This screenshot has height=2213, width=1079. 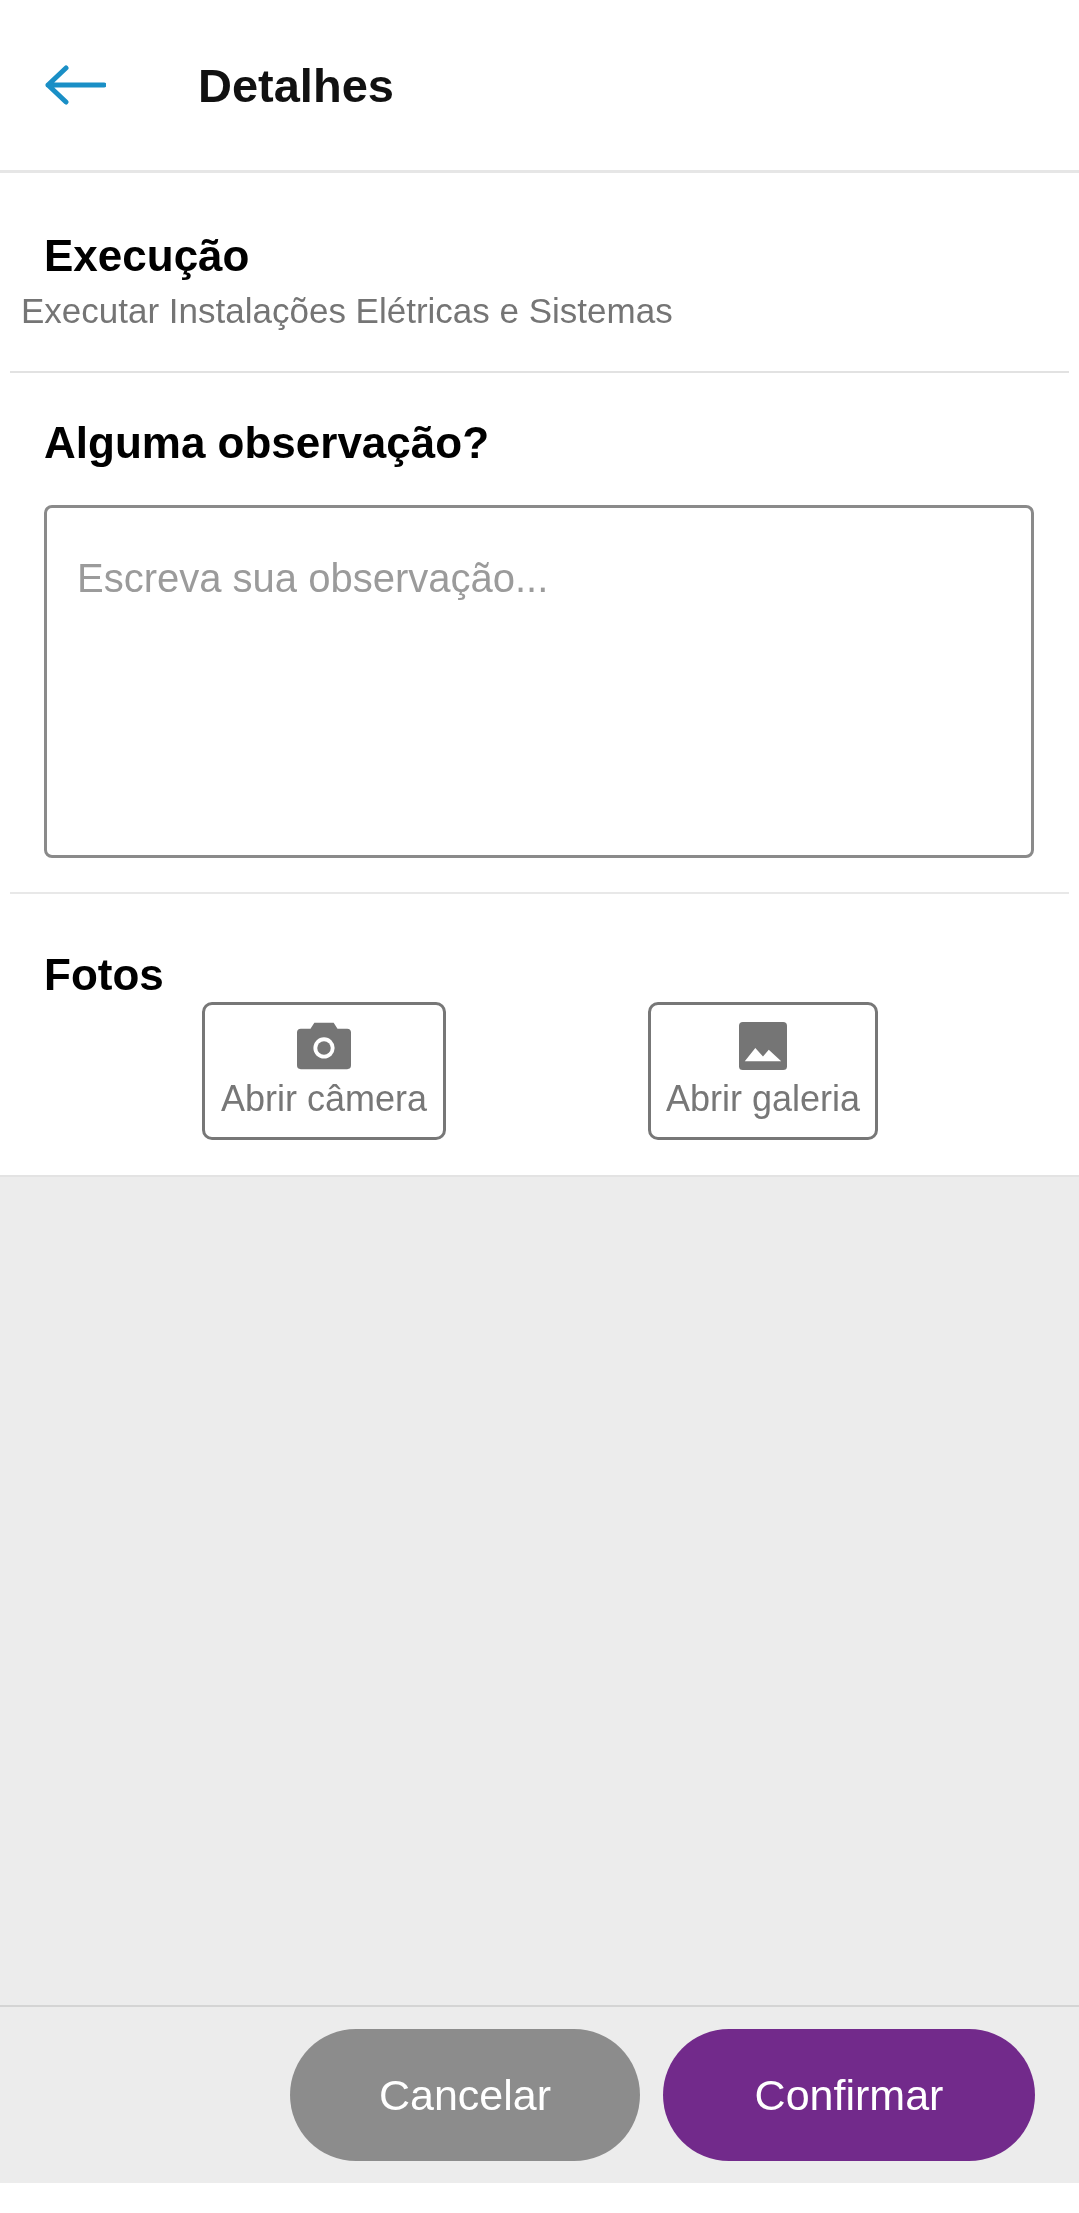 What do you see at coordinates (465, 2095) in the screenshot?
I see `action-button: Cancelar` at bounding box center [465, 2095].